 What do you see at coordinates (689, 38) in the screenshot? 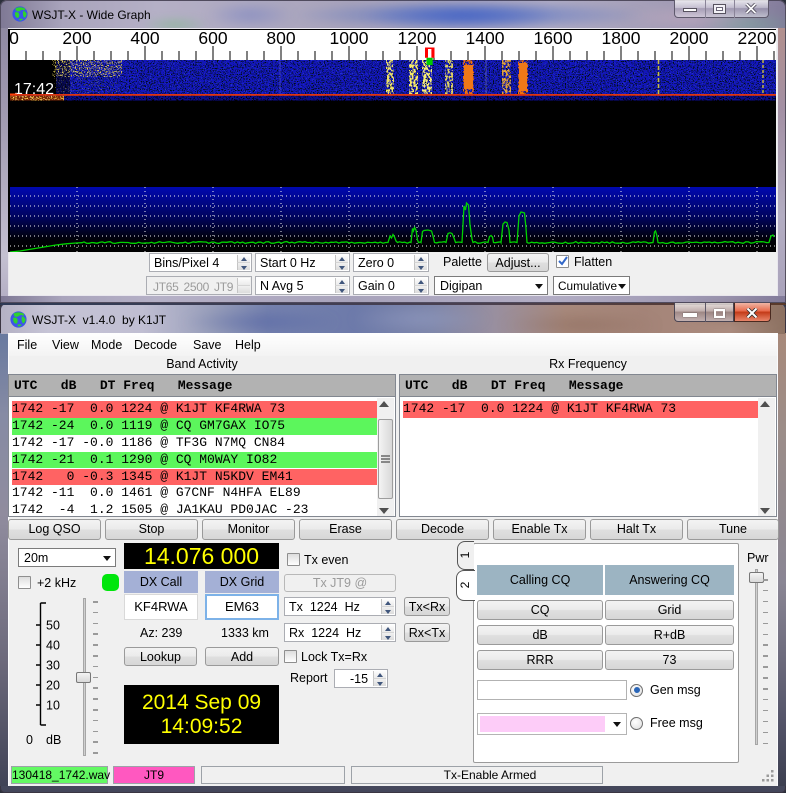
I see `svg-text: 2000` at bounding box center [689, 38].